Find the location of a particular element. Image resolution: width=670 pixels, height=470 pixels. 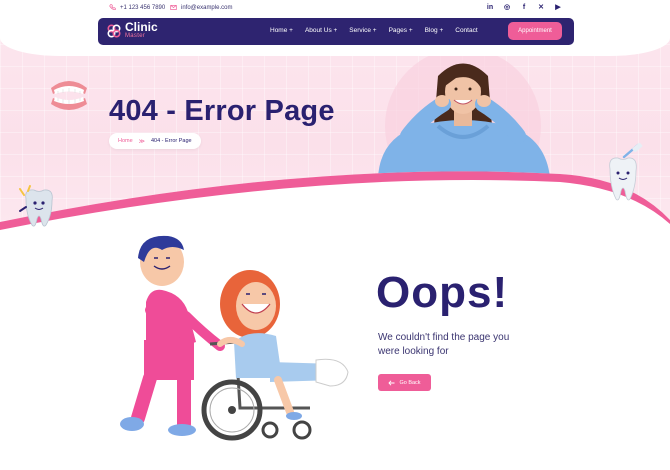

social-links: in ◎ f ✕ ▶ is located at coordinates (524, 7).